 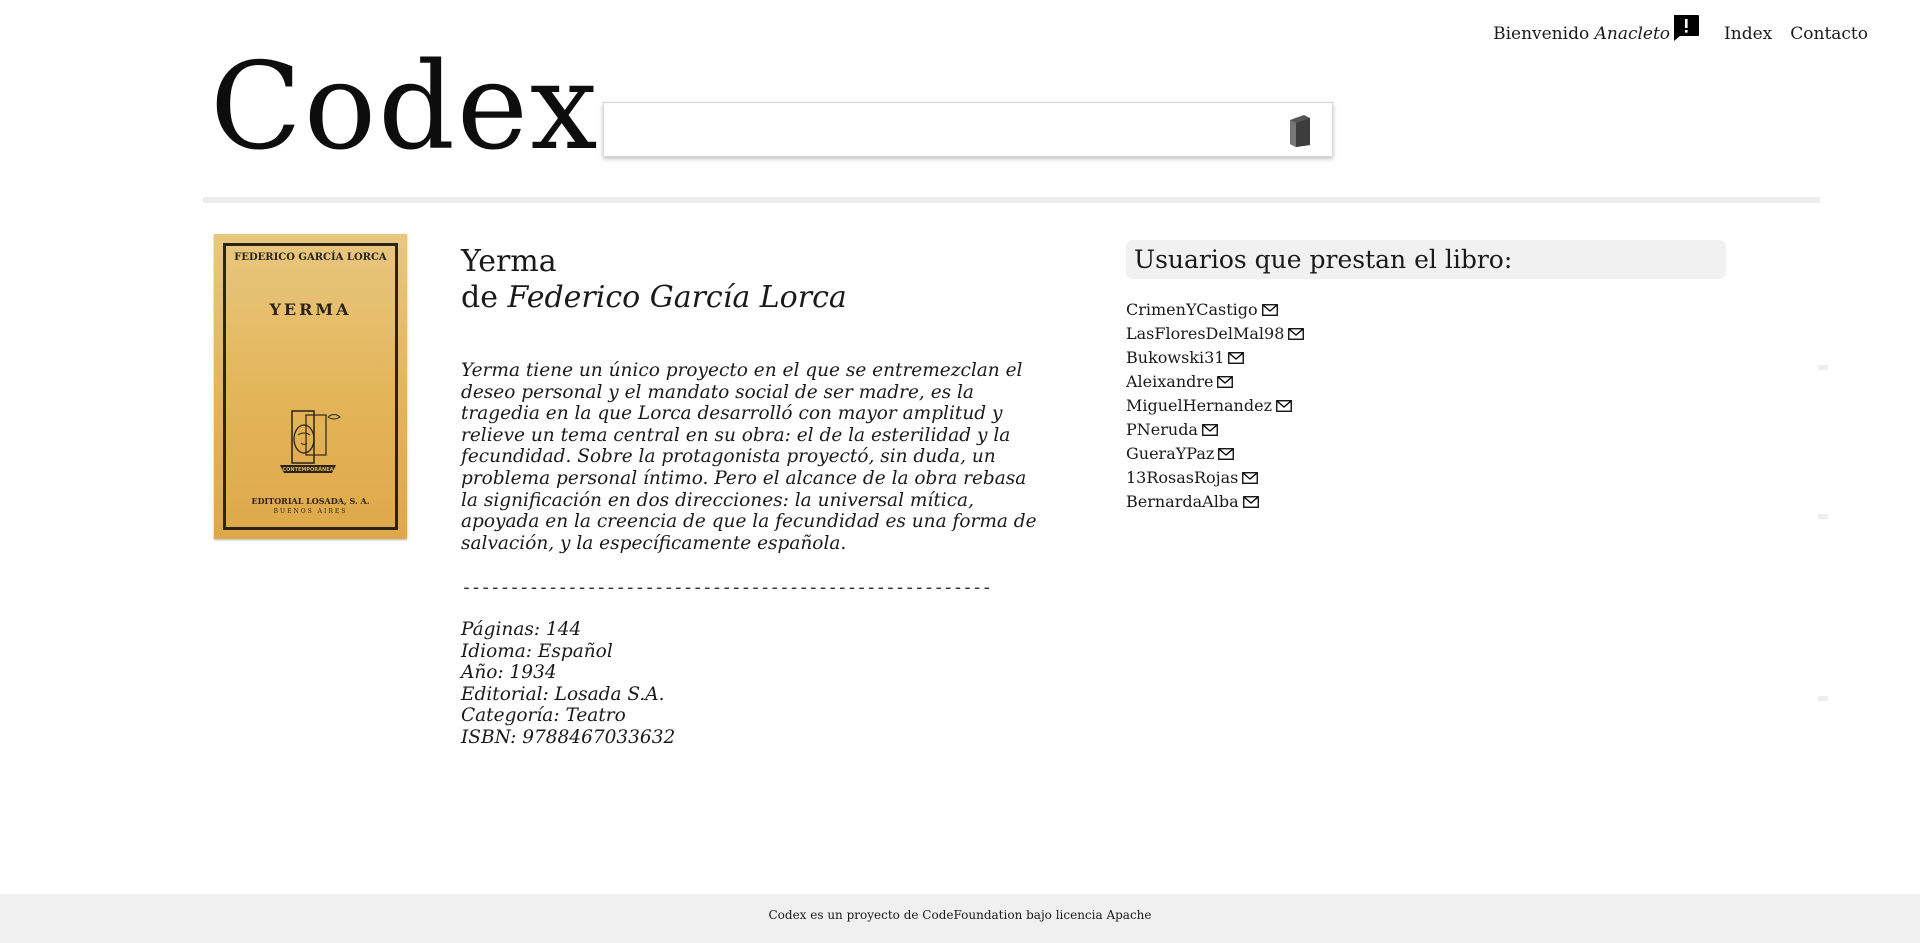 What do you see at coordinates (521, 629) in the screenshot?
I see `detail-pages: Páginas: 144` at bounding box center [521, 629].